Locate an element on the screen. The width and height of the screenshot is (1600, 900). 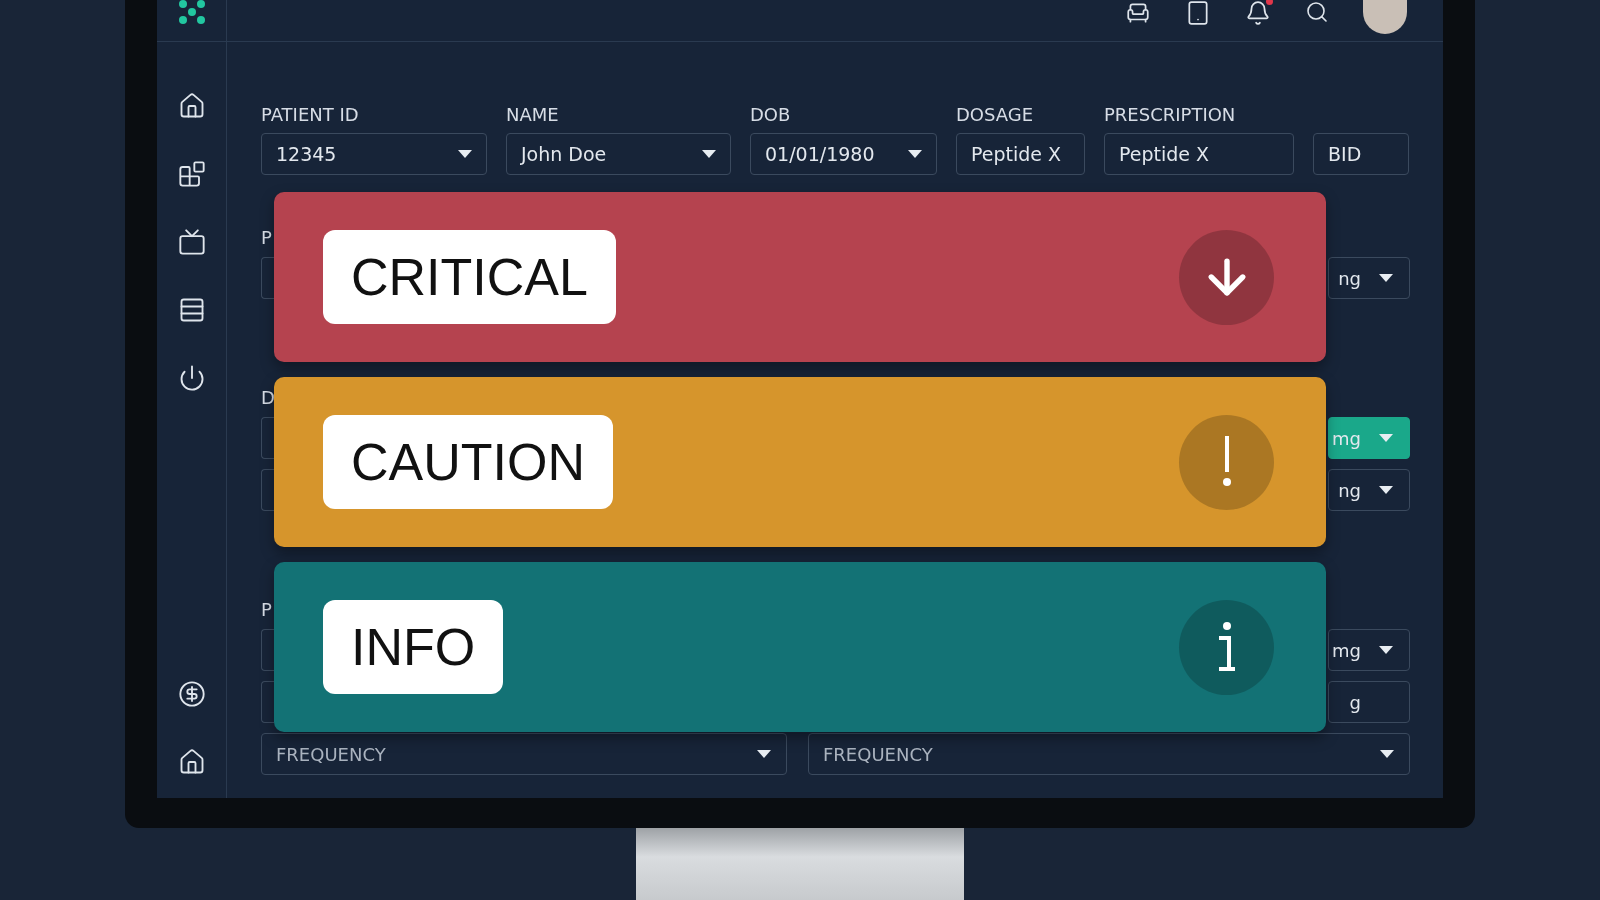
dropdown: John Doe is located at coordinates (618, 154).